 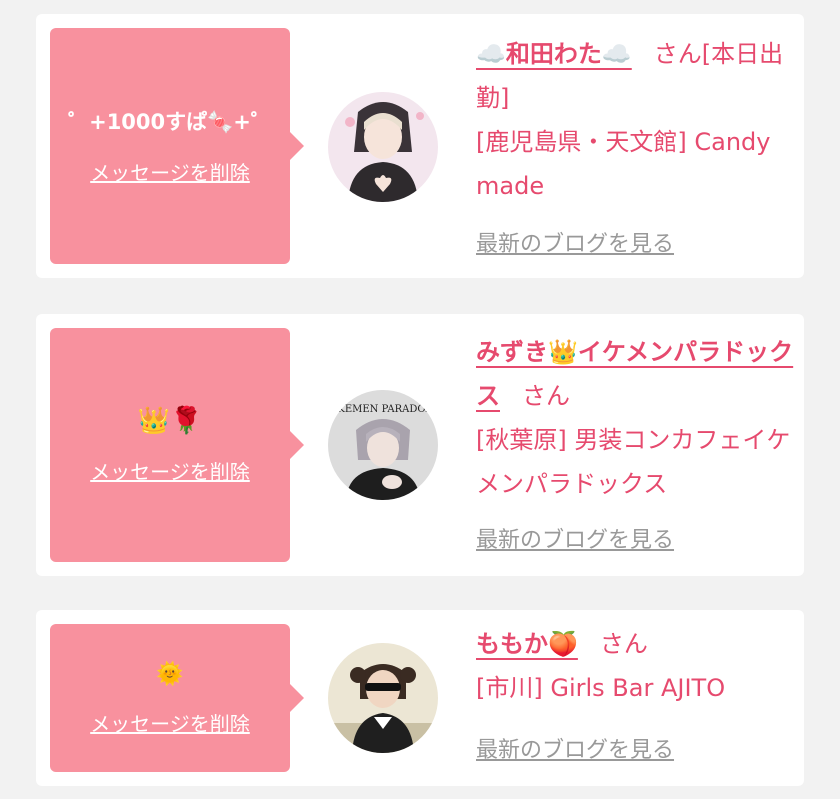 I want to click on shop-info: [市川] Girls Bar AJITO, so click(x=601, y=688).